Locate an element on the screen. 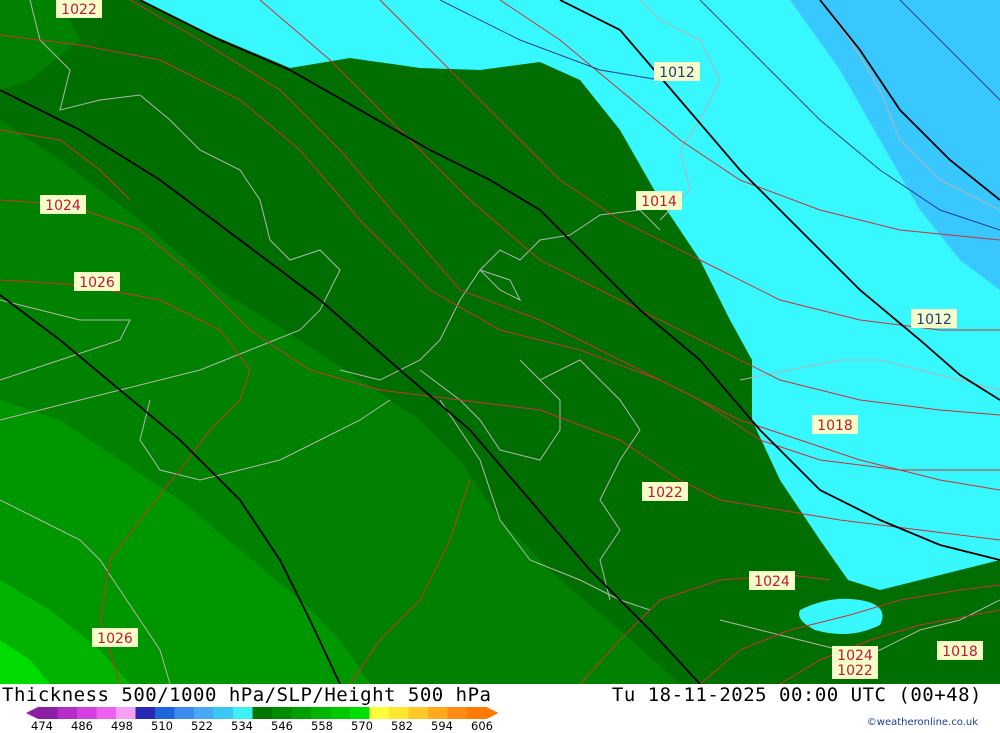 This screenshot has width=1000, height=733. isobar-label-1026-w: 1026 is located at coordinates (97, 281).